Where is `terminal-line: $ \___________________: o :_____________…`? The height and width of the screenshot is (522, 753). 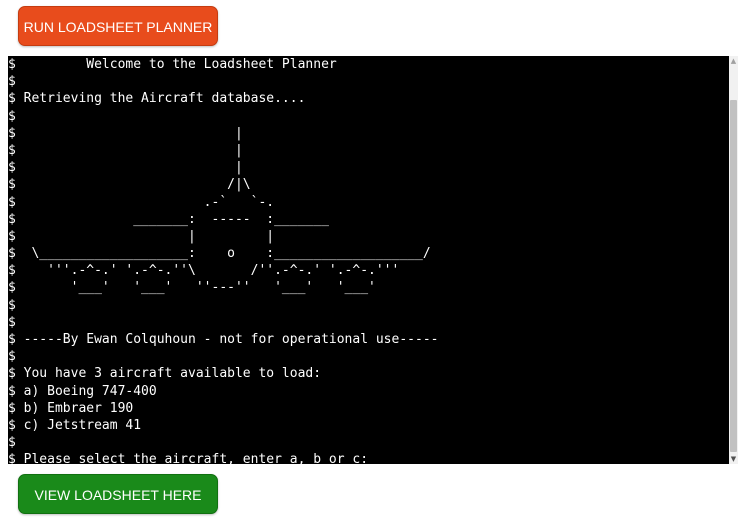 terminal-line: $ \___________________: o :_____________… is located at coordinates (219, 254).